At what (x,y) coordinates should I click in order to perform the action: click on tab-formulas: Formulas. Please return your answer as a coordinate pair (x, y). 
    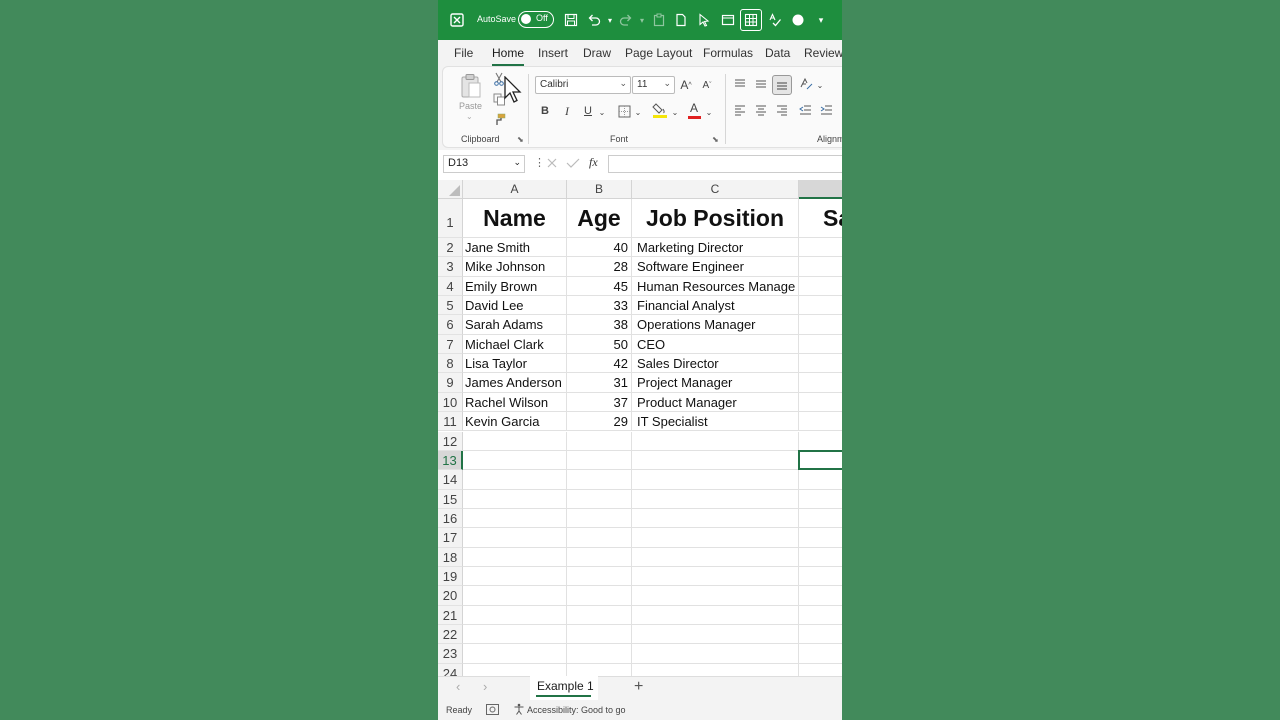
    Looking at the image, I should click on (728, 53).